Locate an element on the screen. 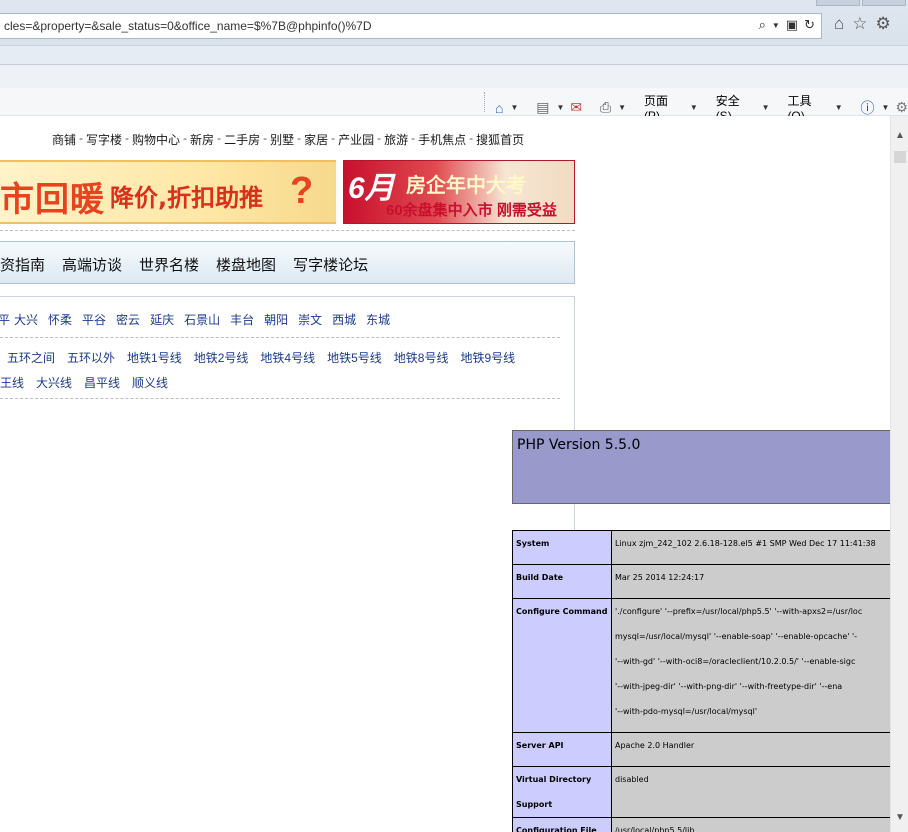 This screenshot has height=832, width=908. district-link: 怀柔 is located at coordinates (60, 319).